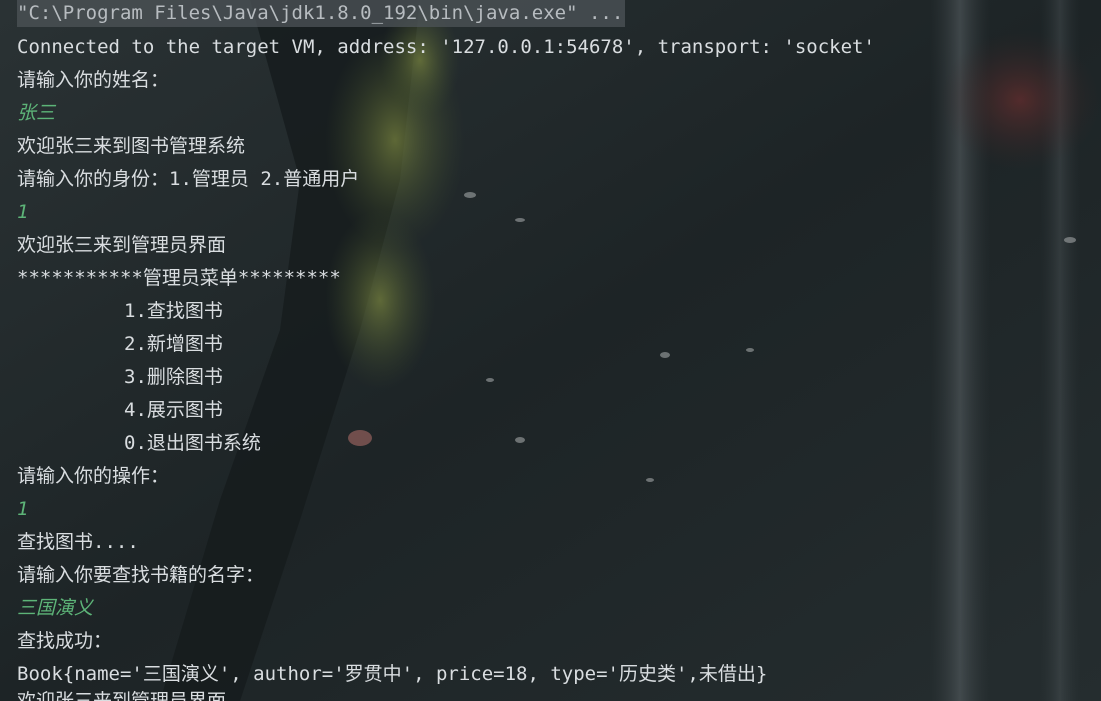 The image size is (1101, 701). Describe the element at coordinates (173, 311) in the screenshot. I see `menu-item: 1.查找图书` at that location.